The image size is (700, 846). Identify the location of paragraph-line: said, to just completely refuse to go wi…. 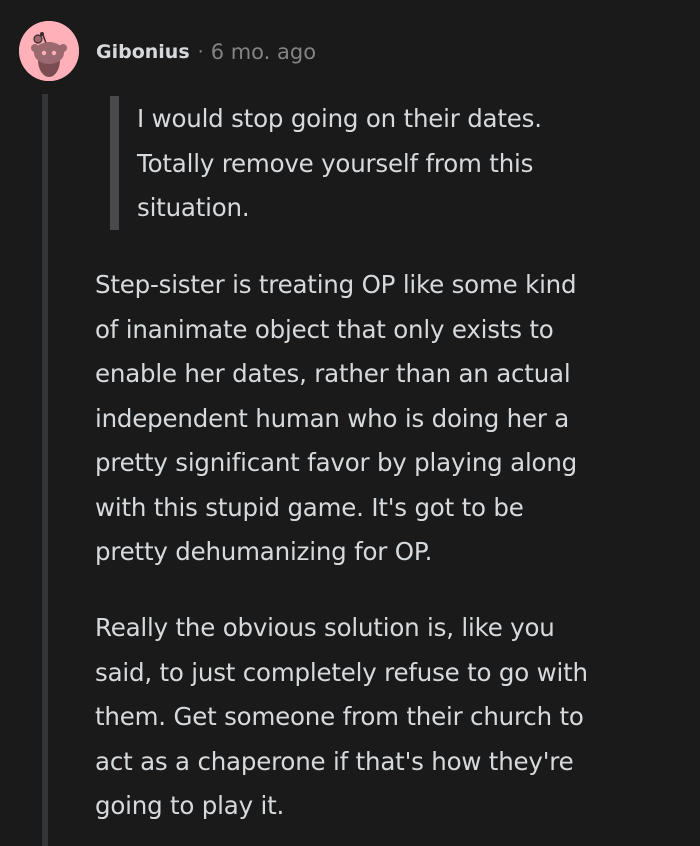
(341, 672).